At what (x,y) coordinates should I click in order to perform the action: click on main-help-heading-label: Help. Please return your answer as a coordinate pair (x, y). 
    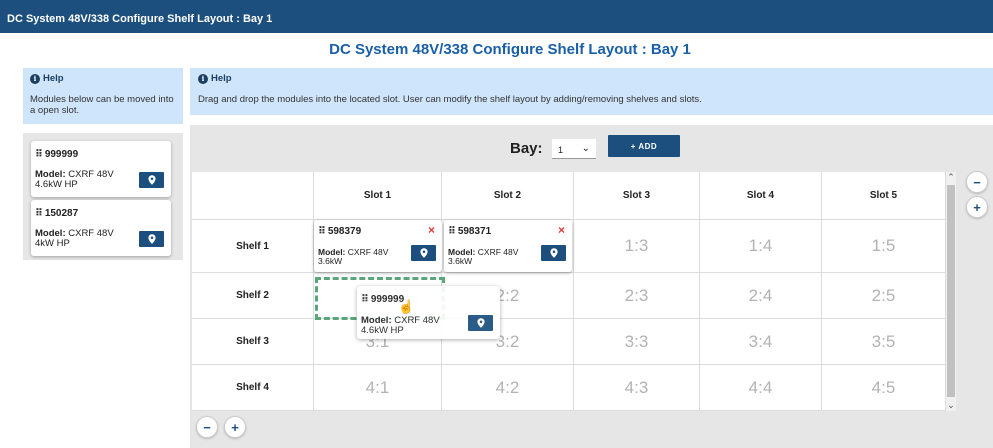
    Looking at the image, I should click on (221, 78).